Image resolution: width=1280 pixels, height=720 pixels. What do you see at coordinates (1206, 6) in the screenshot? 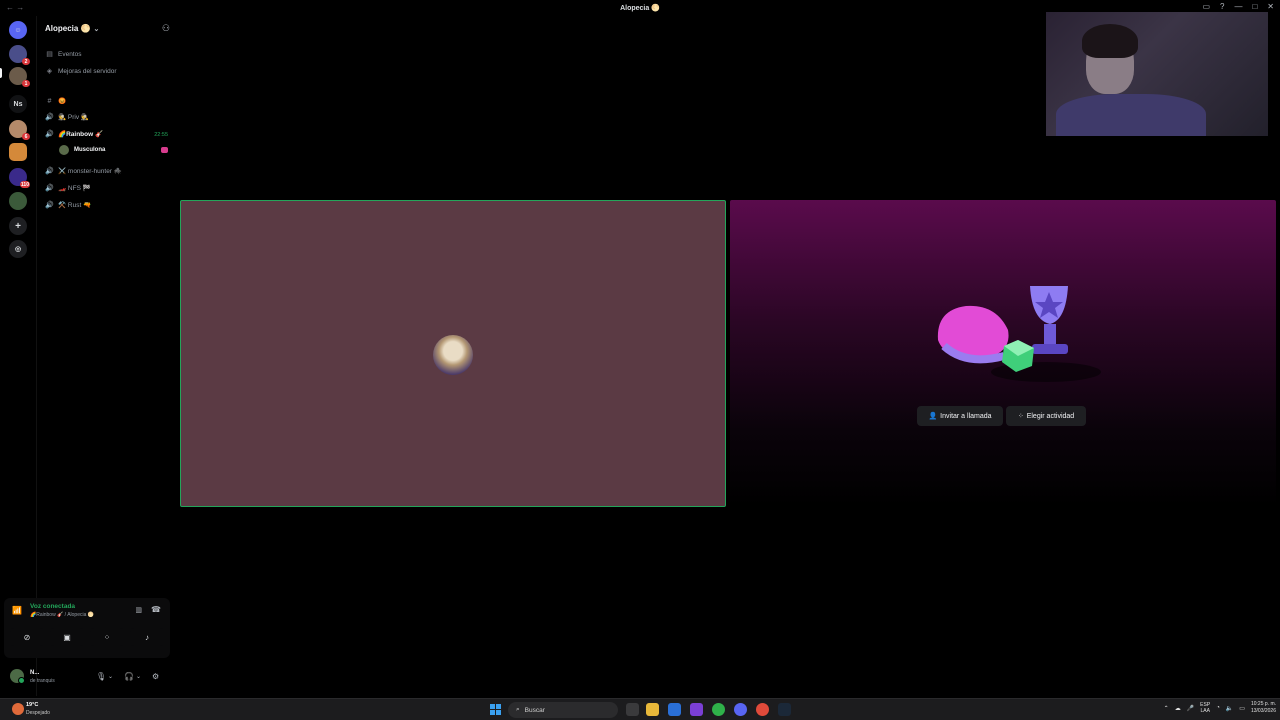
I see `inbox-icon: ▭` at bounding box center [1206, 6].